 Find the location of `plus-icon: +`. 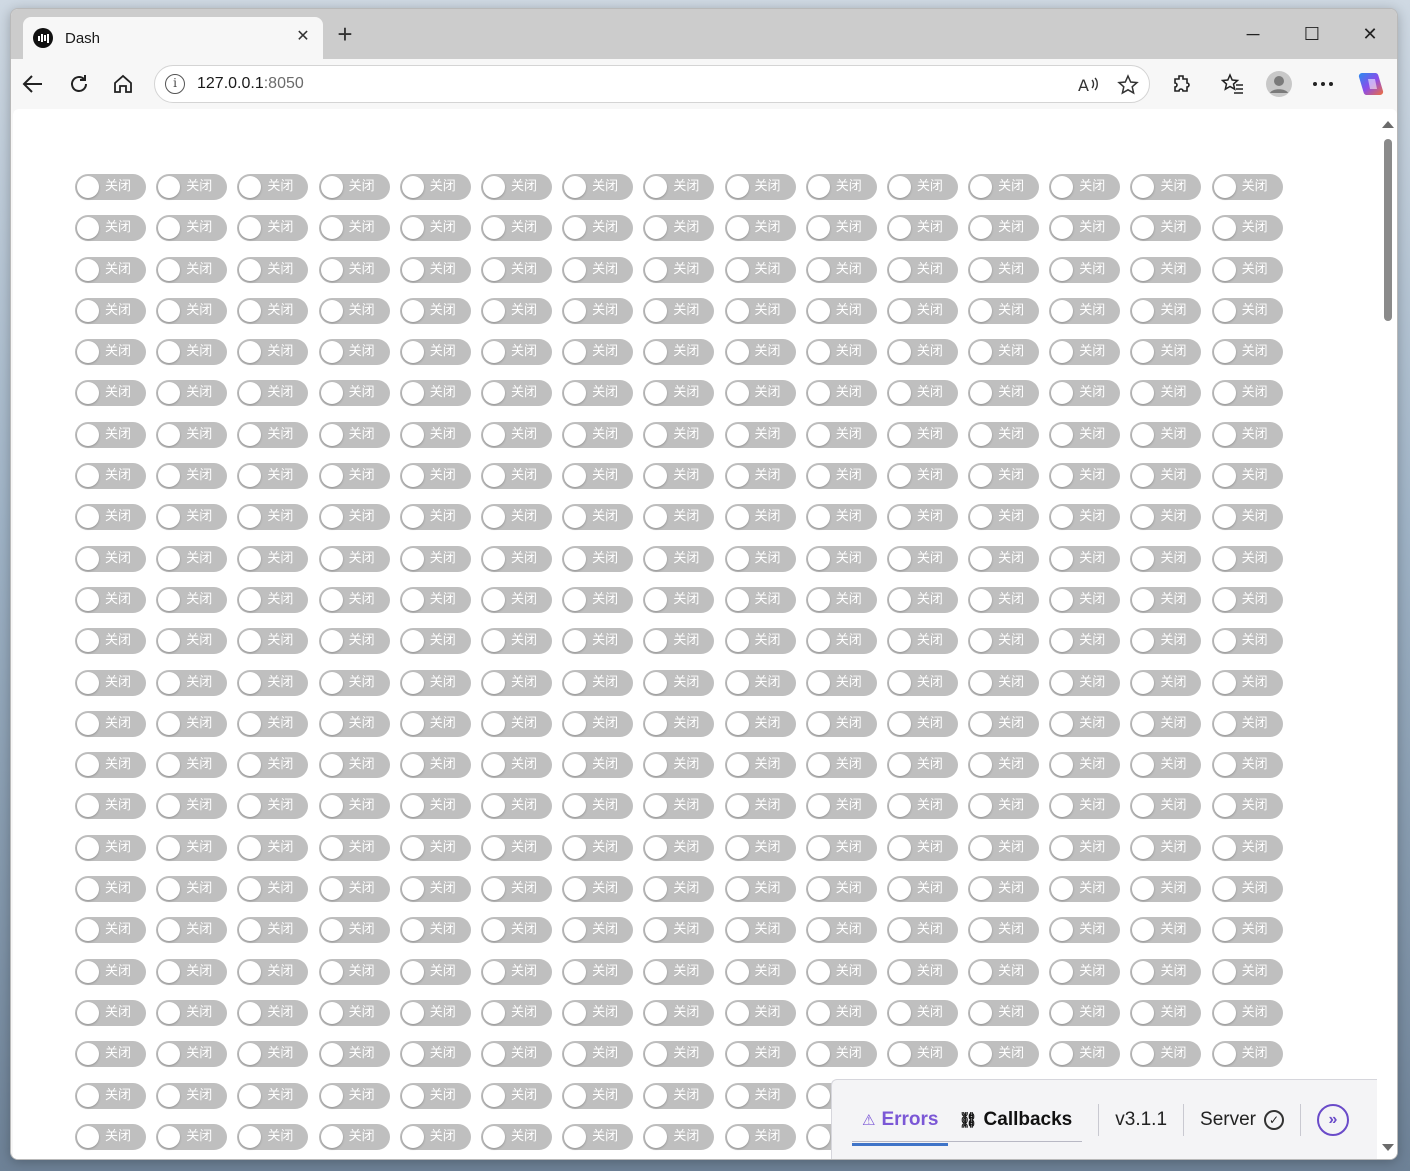

plus-icon: + is located at coordinates (345, 35).